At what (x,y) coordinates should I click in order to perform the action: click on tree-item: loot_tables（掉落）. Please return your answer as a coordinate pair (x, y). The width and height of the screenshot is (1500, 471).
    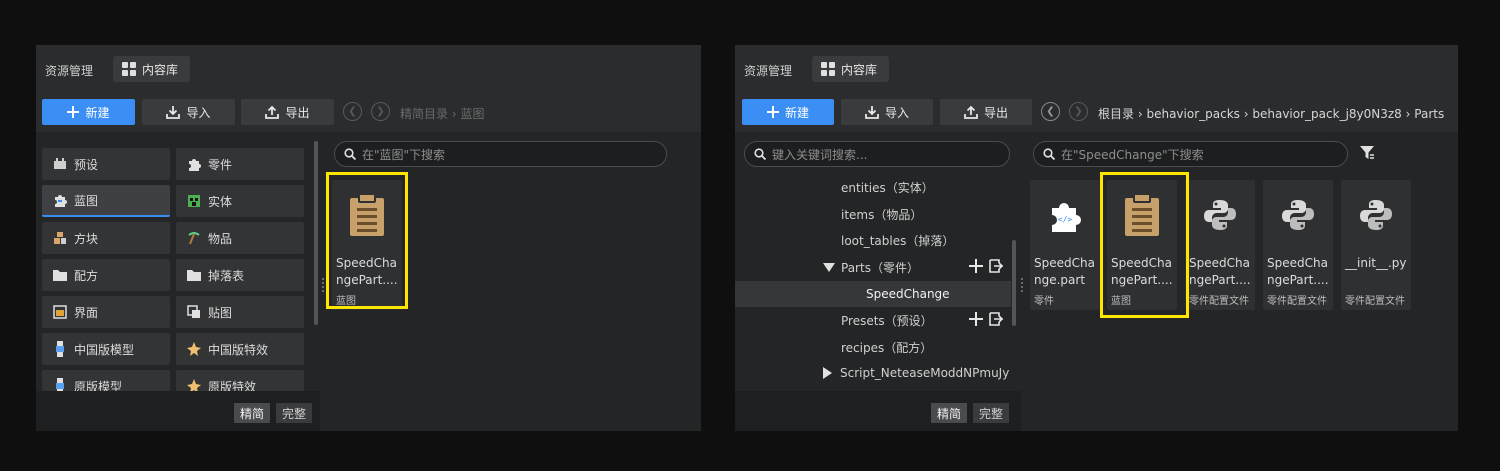
    Looking at the image, I should click on (873, 240).